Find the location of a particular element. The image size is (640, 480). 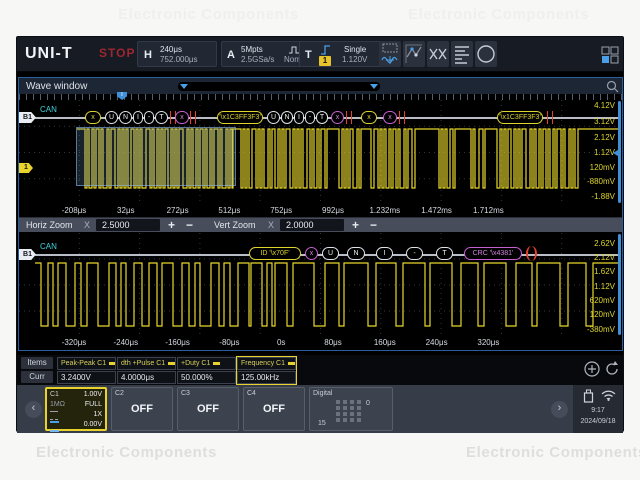

trigger-mode: Single is located at coordinates (355, 49).